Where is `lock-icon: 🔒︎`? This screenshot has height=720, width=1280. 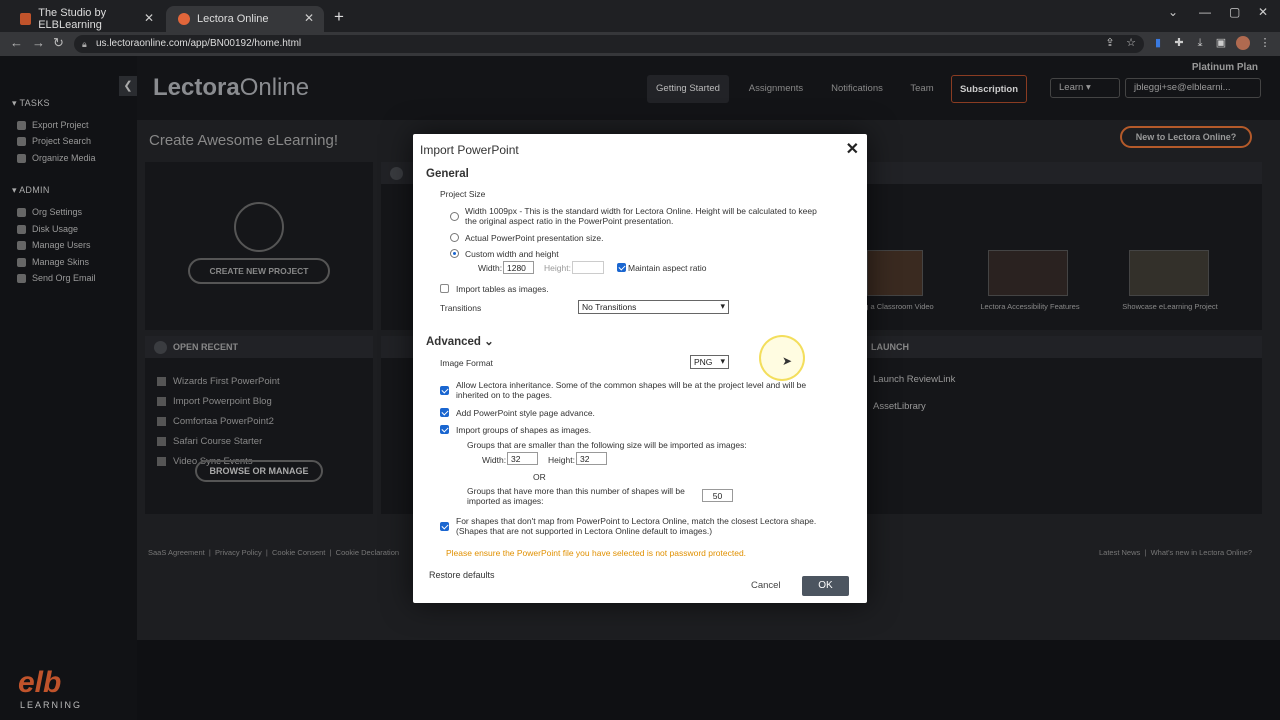 lock-icon: 🔒︎ is located at coordinates (84, 44).